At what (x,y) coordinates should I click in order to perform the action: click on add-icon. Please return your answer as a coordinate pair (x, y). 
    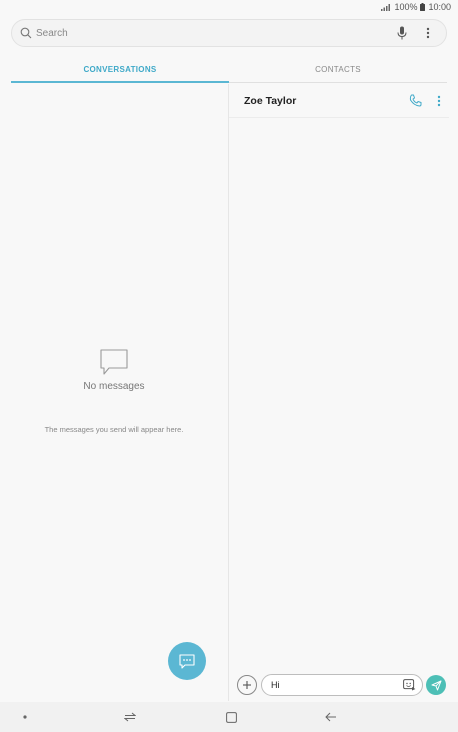
    Looking at the image, I should click on (247, 685).